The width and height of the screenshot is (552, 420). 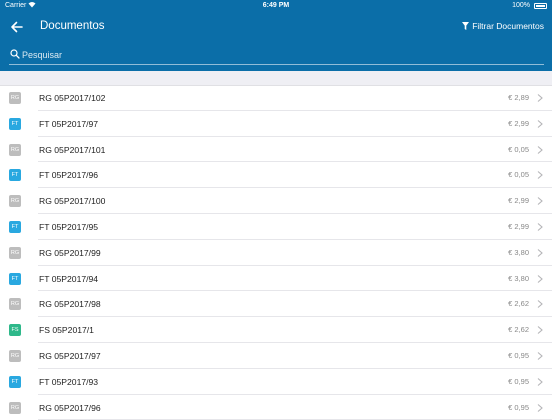 What do you see at coordinates (276, 78) in the screenshot?
I see `section-separator` at bounding box center [276, 78].